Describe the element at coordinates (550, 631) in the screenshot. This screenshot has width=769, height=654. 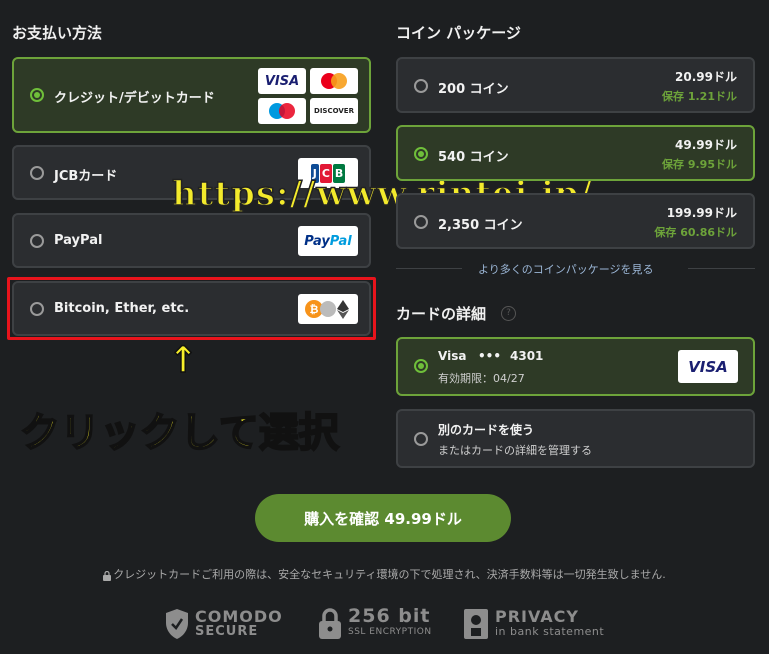
I see `privacy-caption: in bank statement` at that location.